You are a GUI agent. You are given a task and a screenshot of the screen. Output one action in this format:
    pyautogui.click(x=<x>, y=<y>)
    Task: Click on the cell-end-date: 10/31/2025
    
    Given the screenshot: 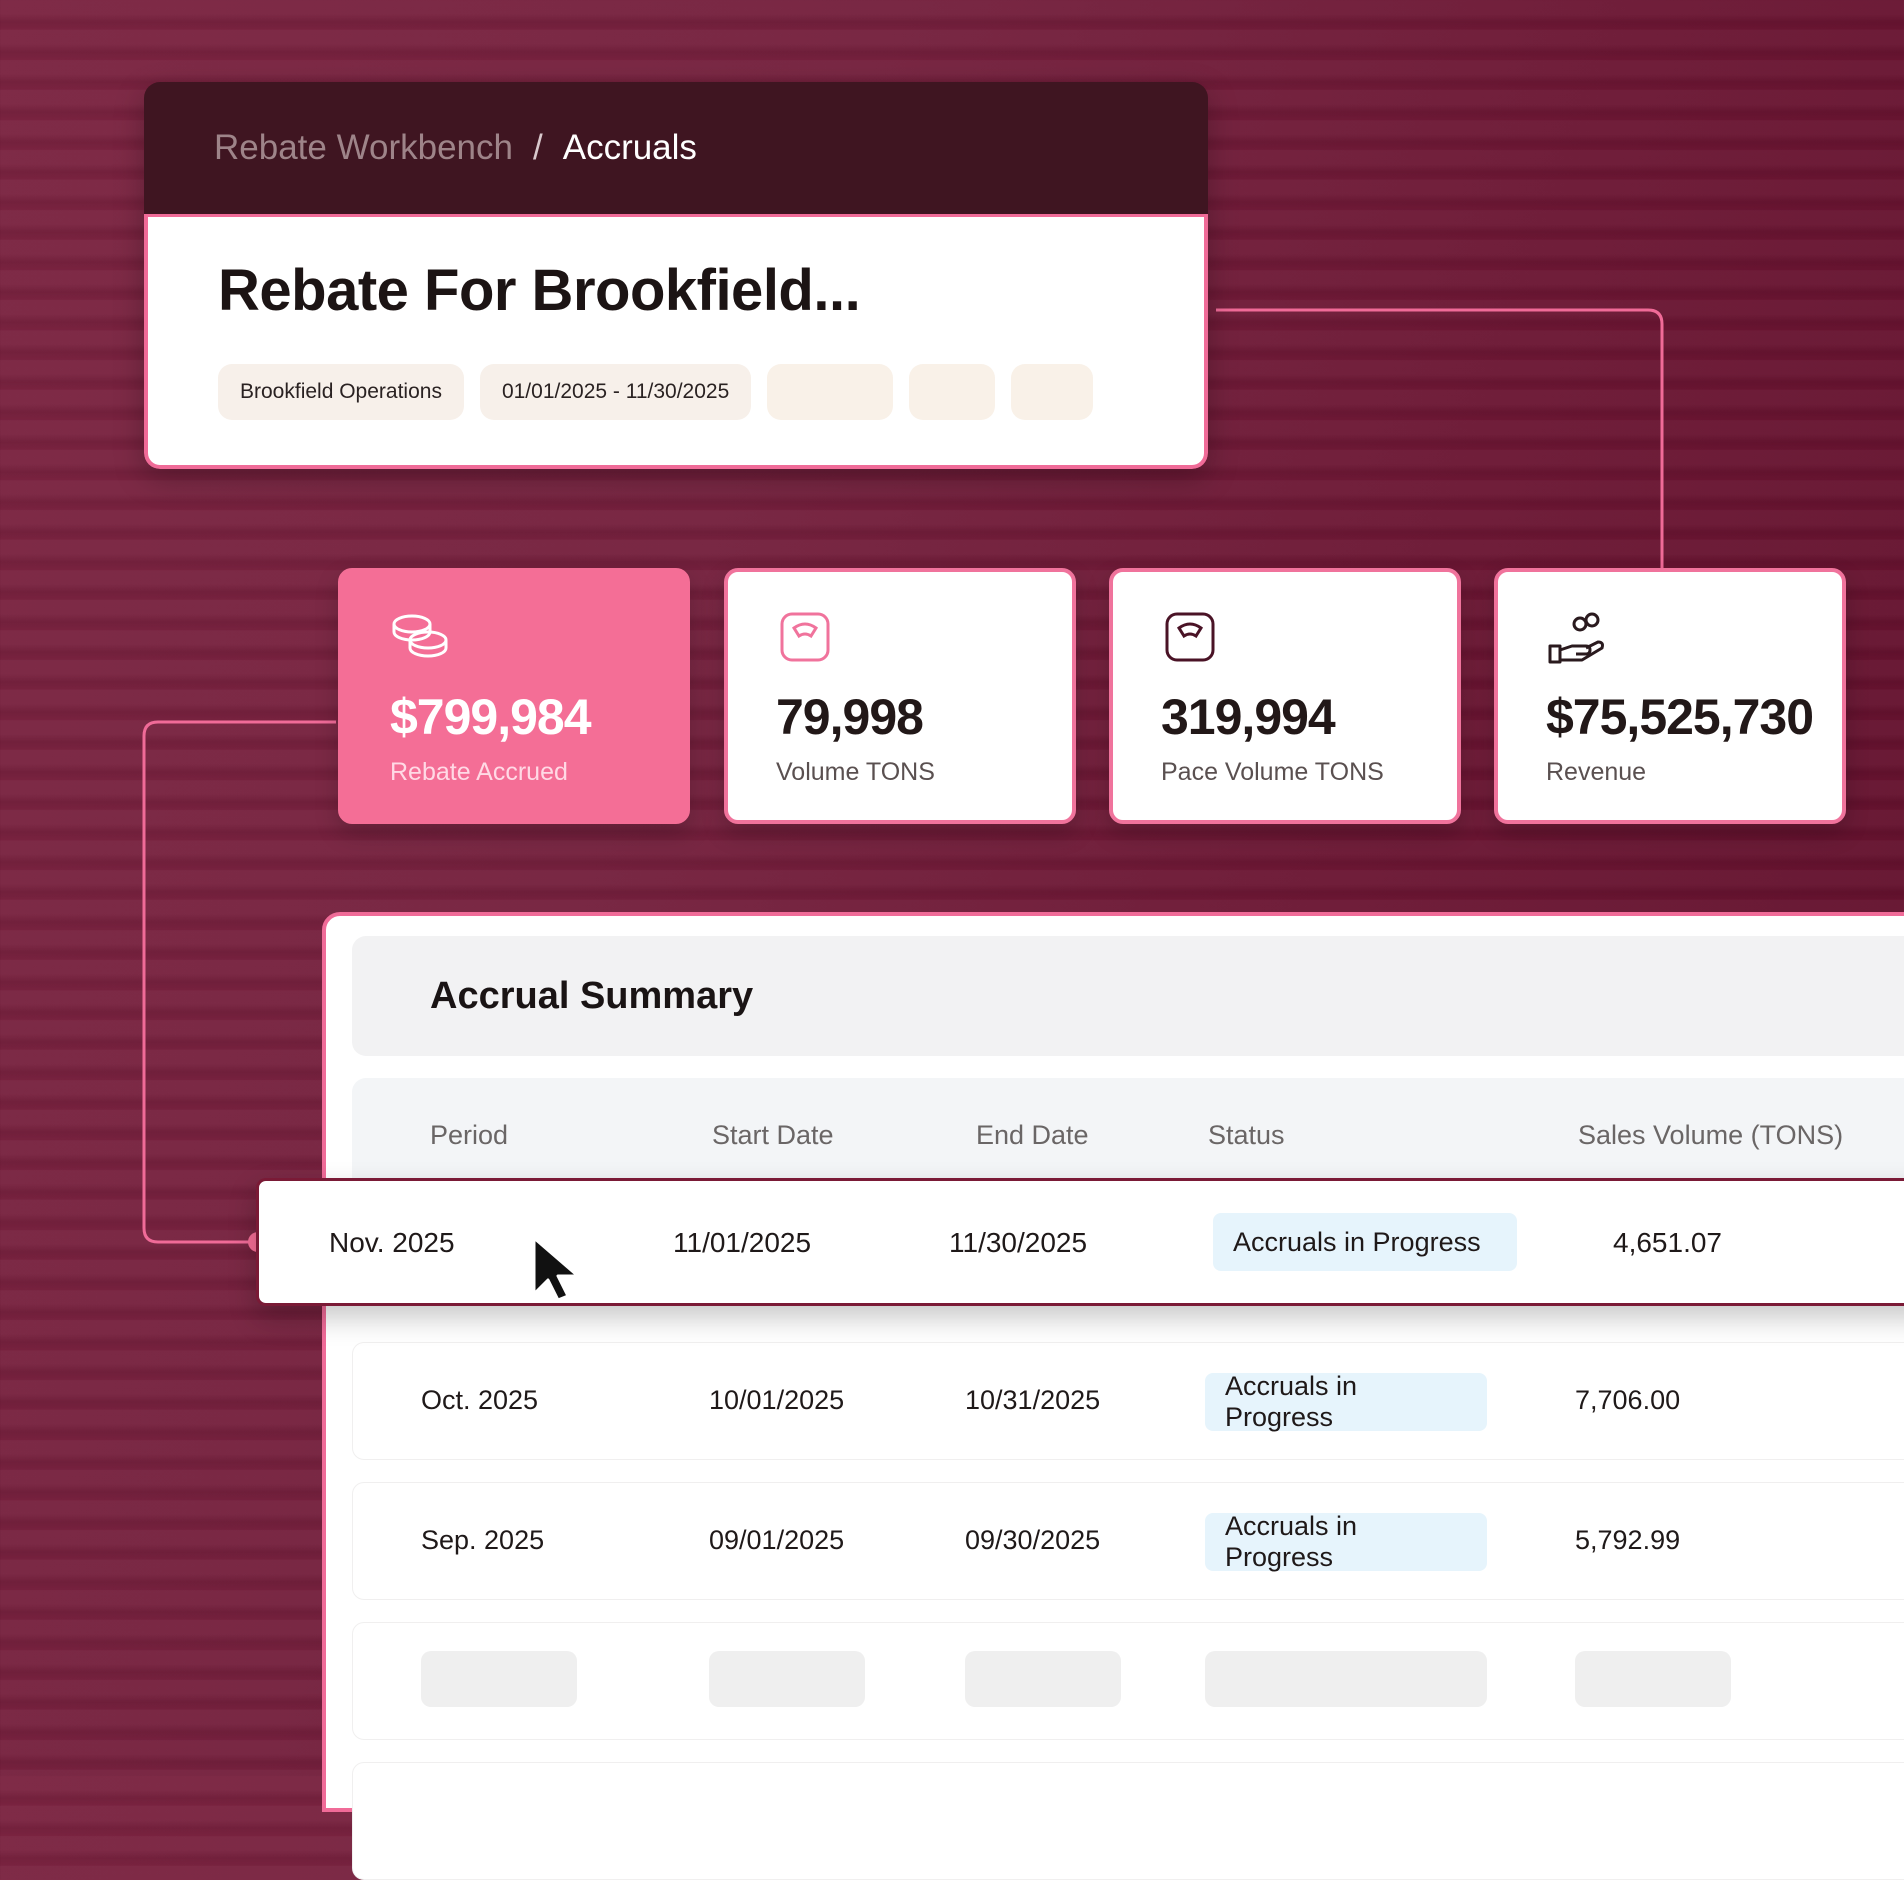 What is the action you would take?
    pyautogui.click(x=1033, y=1400)
    